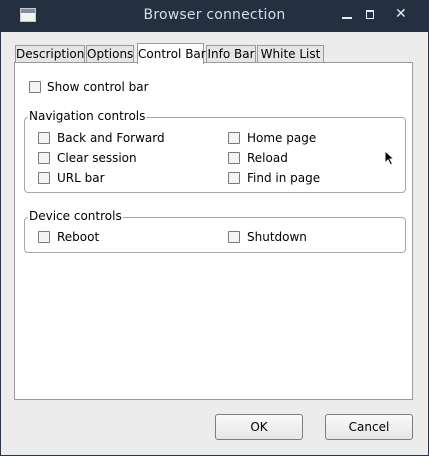 The width and height of the screenshot is (429, 456). Describe the element at coordinates (98, 87) in the screenshot. I see `show-control-bar-label: Show control bar` at that location.